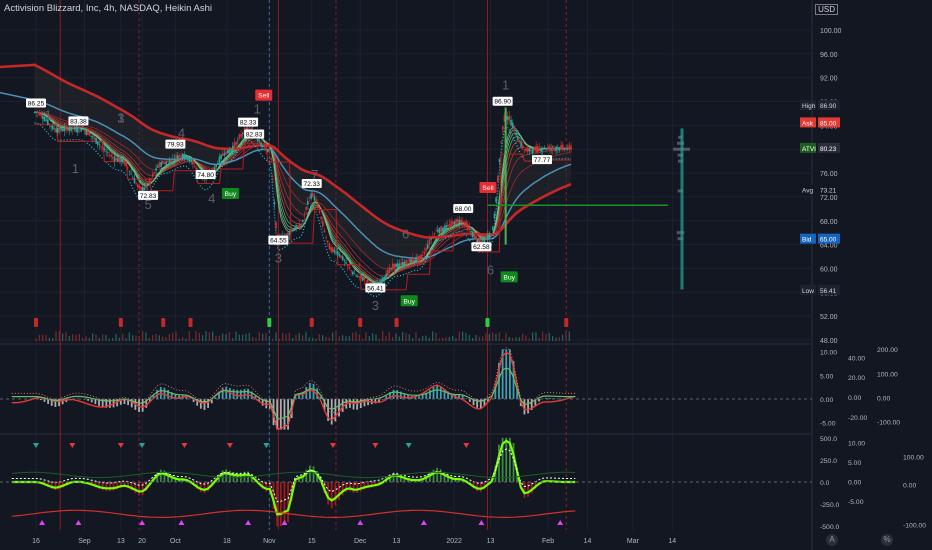 The width and height of the screenshot is (932, 550). I want to click on badge-label: ATVI, so click(809, 149).